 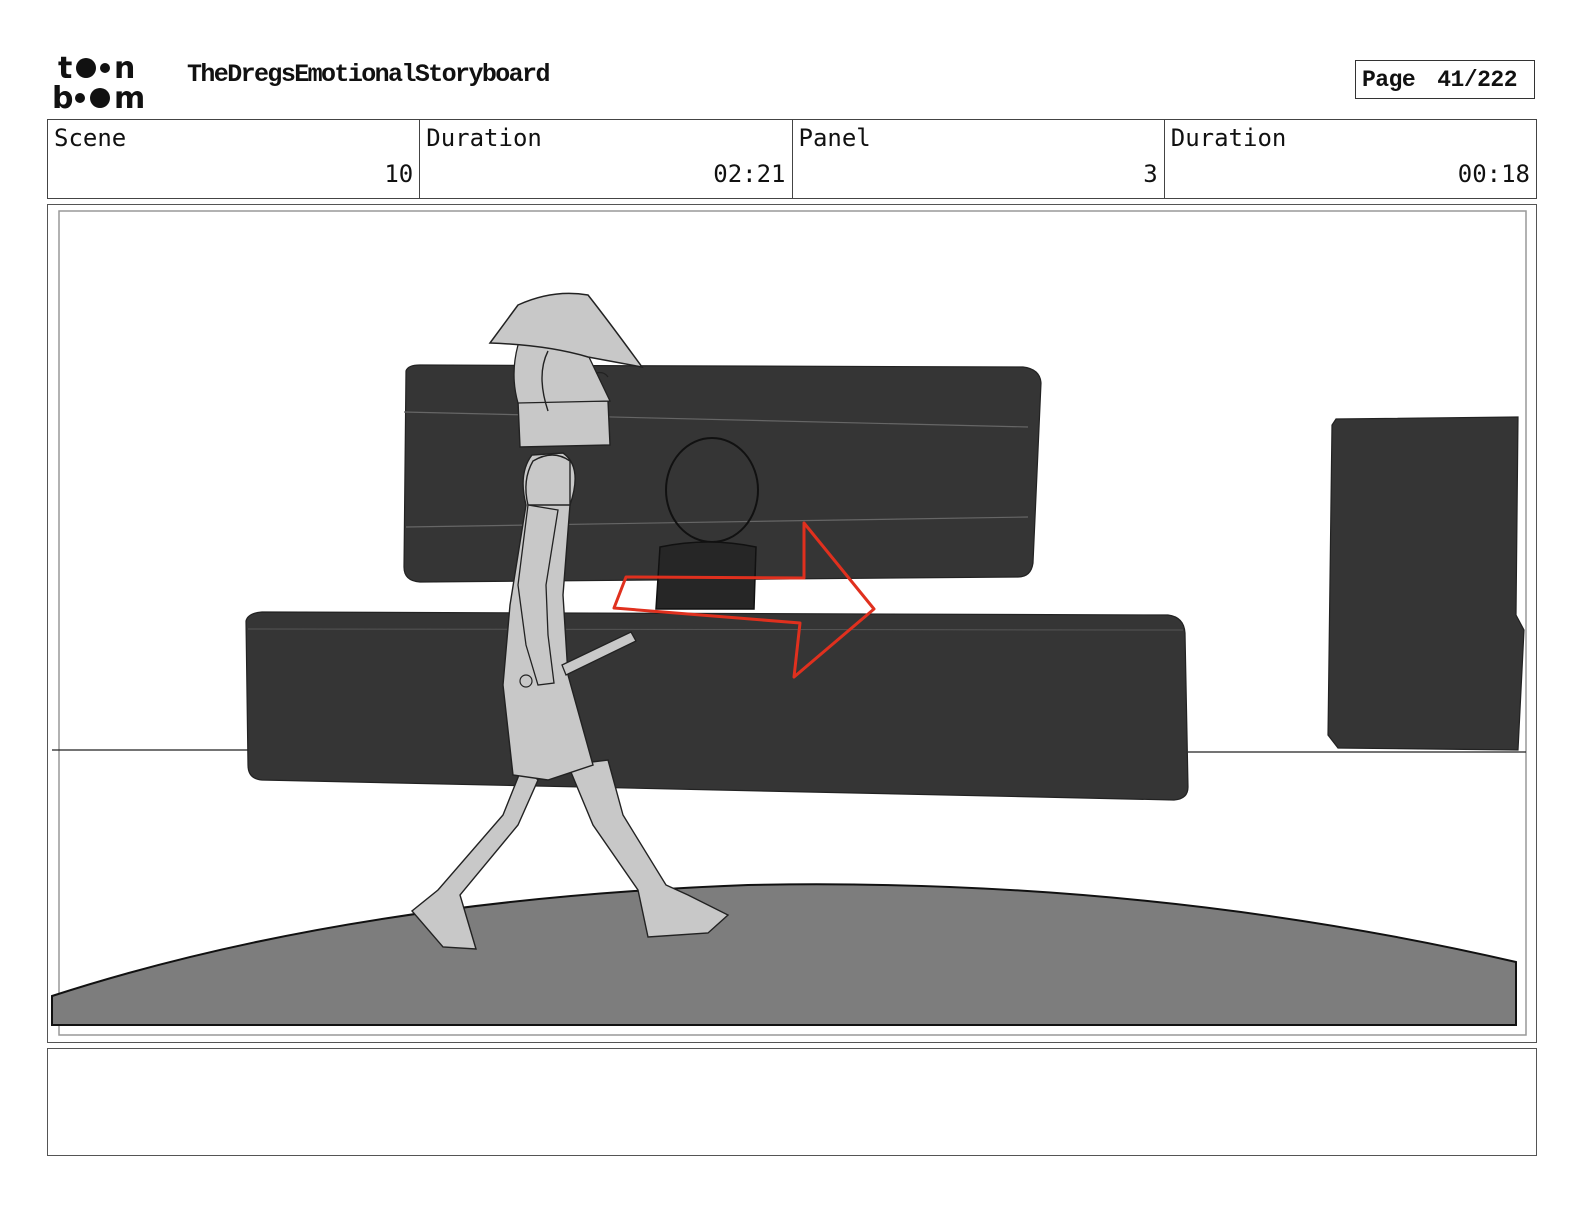 I want to click on scene-cell: Scene 10, so click(x=234, y=159).